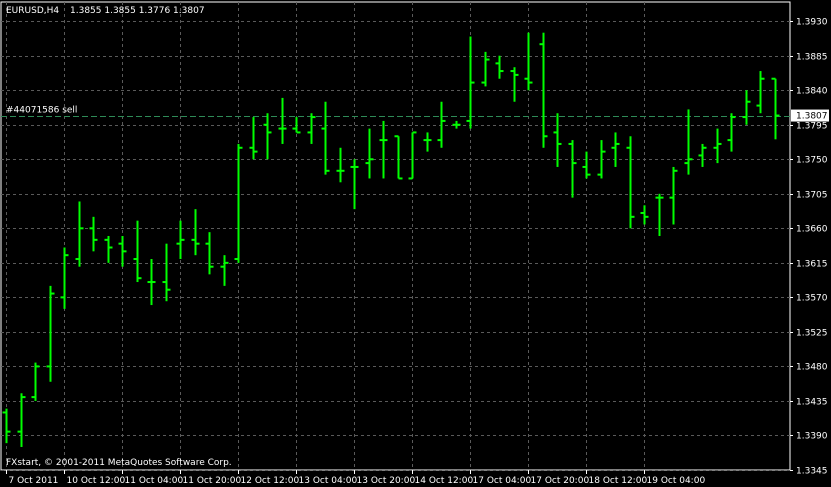 The width and height of the screenshot is (831, 487). What do you see at coordinates (812, 92) in the screenshot?
I see `y-tick-label: 1.3840` at bounding box center [812, 92].